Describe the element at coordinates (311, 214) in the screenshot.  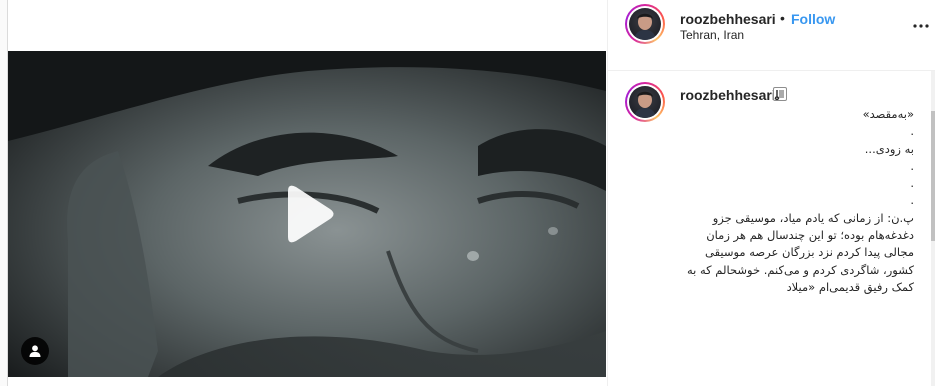
I see `play-icon` at that location.